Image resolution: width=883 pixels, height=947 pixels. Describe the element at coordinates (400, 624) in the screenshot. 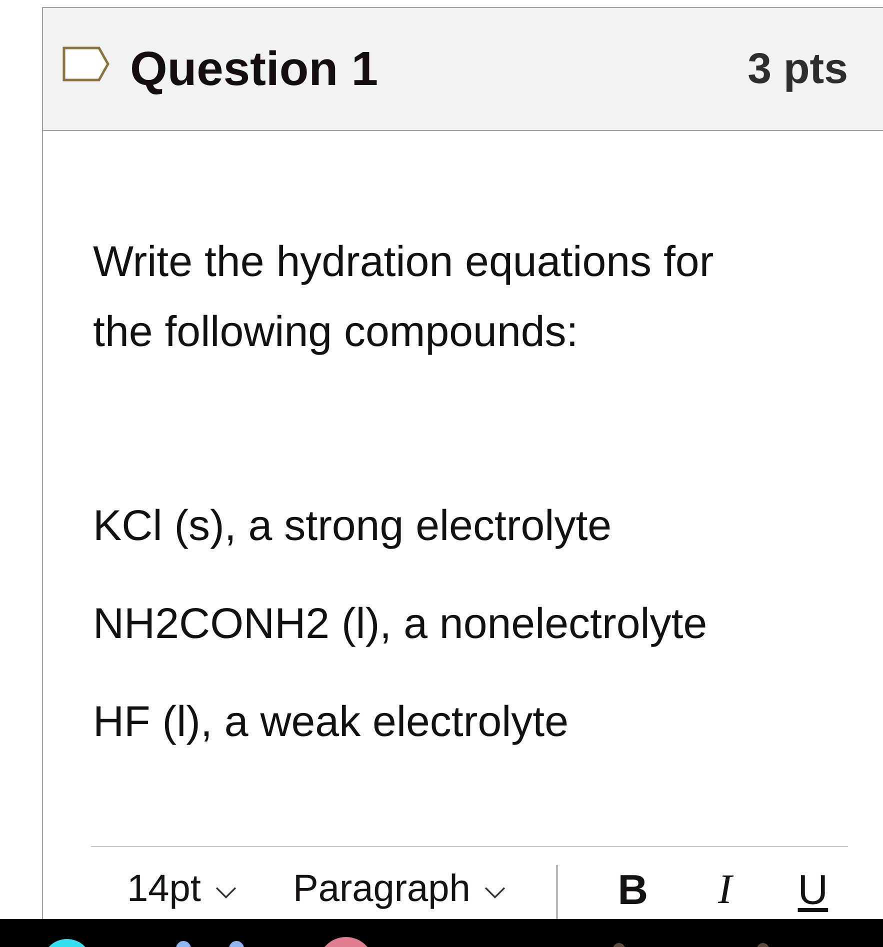

I see `question-text: NH2CONH2 (l), a nonelectrolyte` at that location.